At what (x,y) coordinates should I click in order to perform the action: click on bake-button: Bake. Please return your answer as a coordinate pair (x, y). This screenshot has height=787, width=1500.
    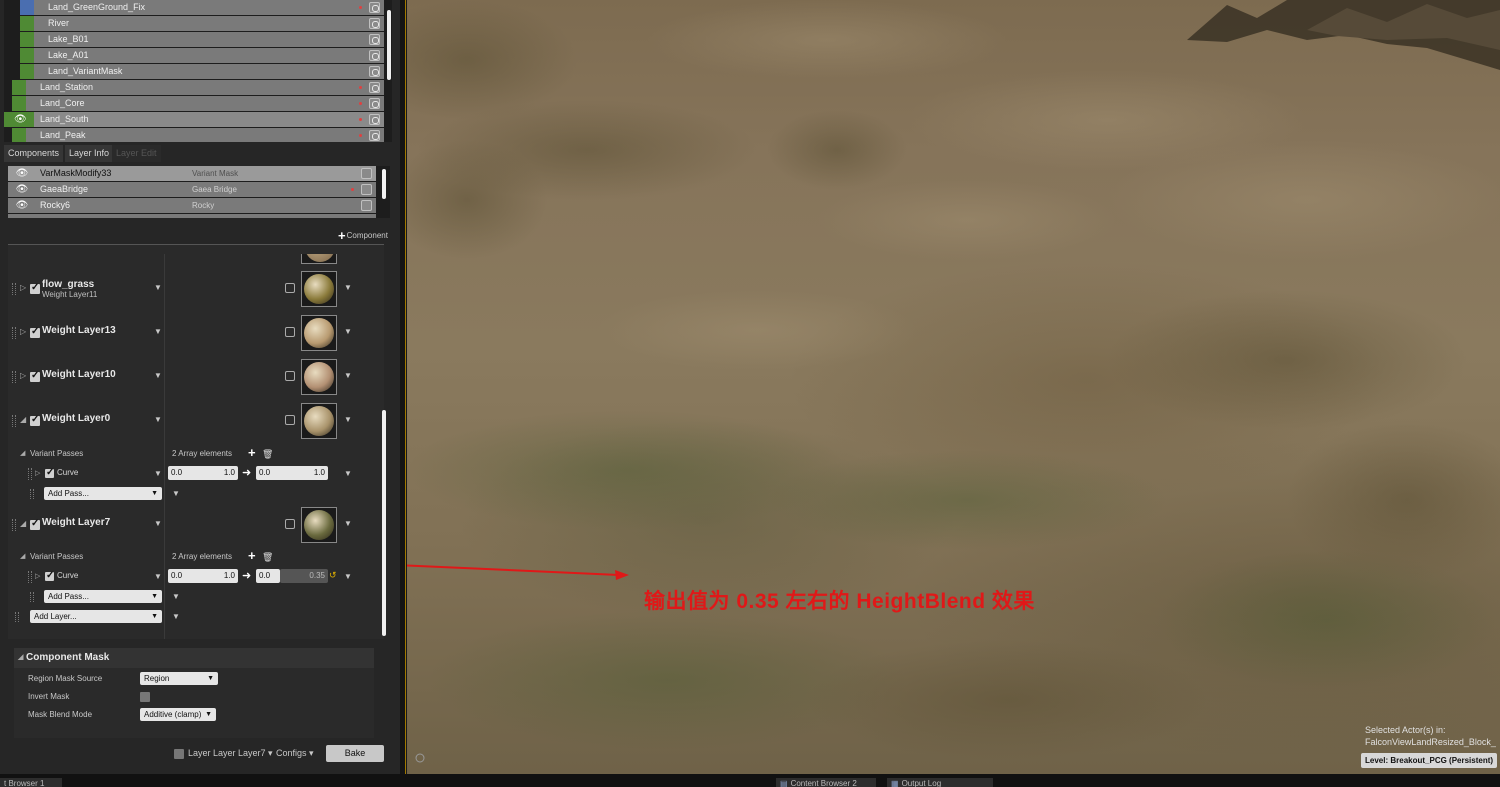
    Looking at the image, I should click on (355, 753).